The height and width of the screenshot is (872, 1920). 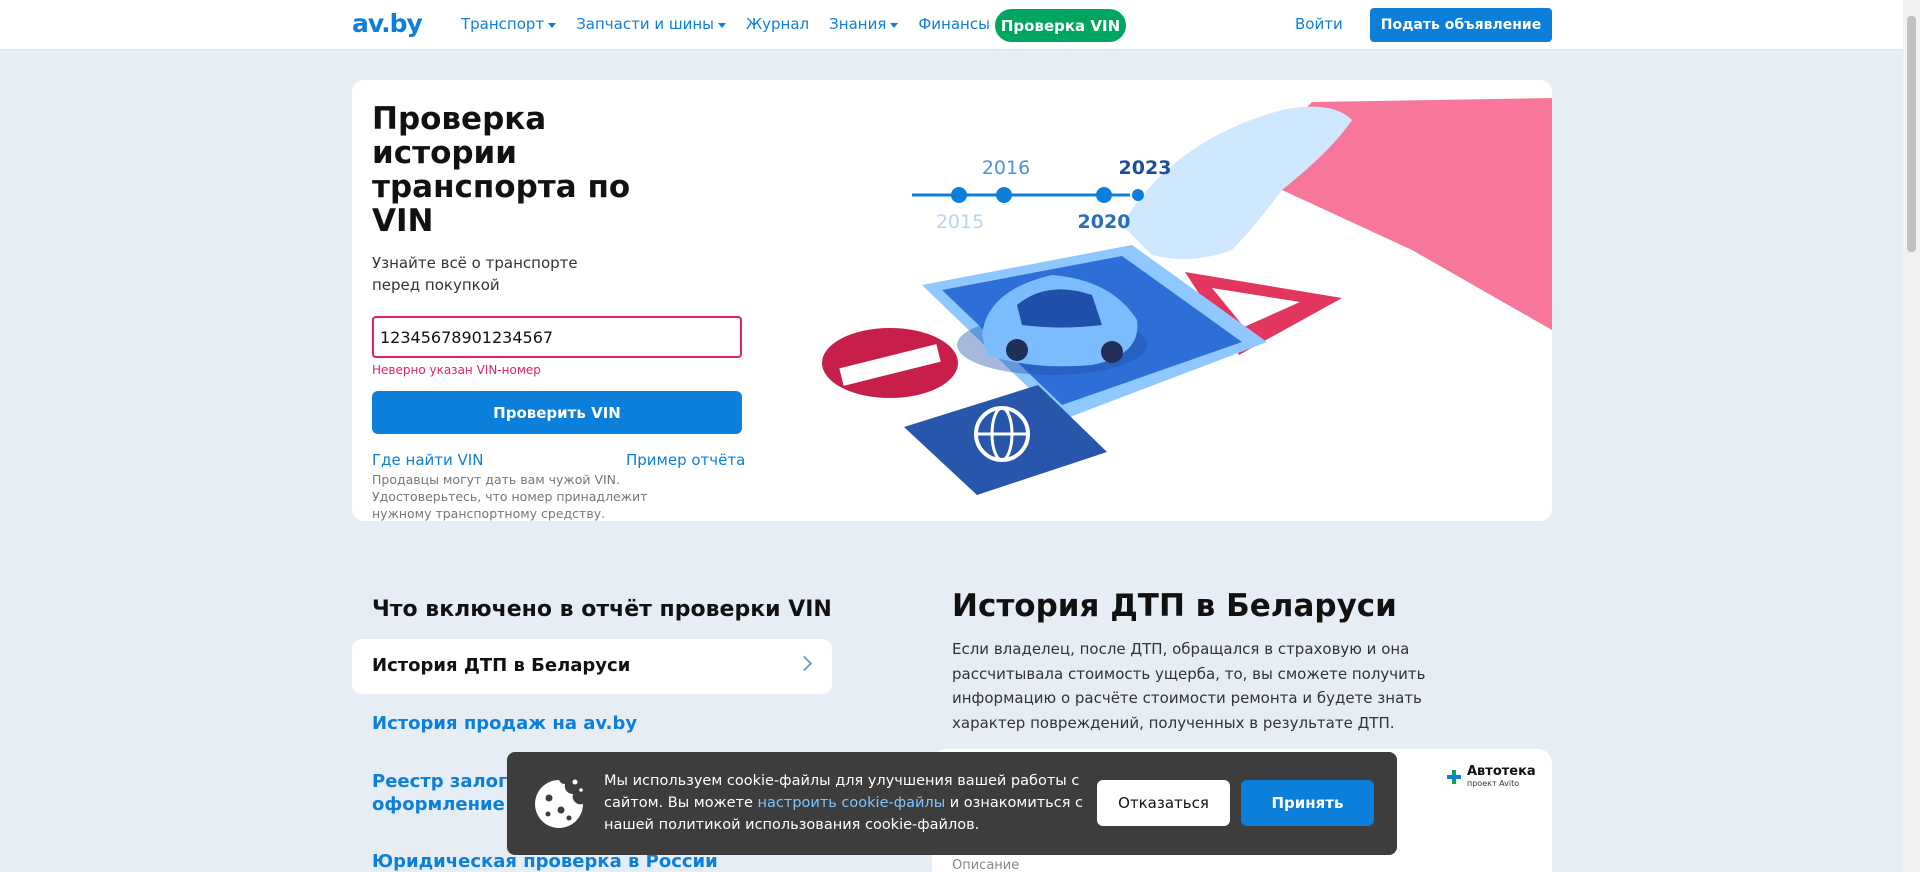 What do you see at coordinates (1145, 168) in the screenshot?
I see `timeline-year-2023: 2023` at bounding box center [1145, 168].